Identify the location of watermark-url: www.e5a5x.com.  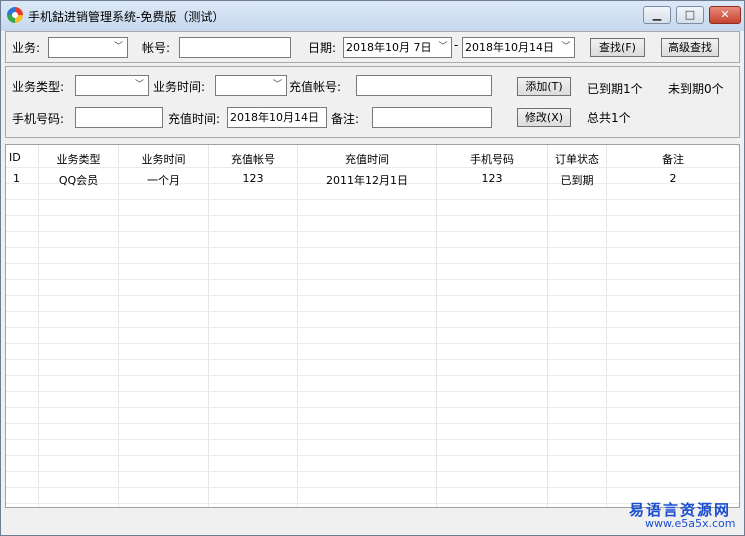
(690, 523).